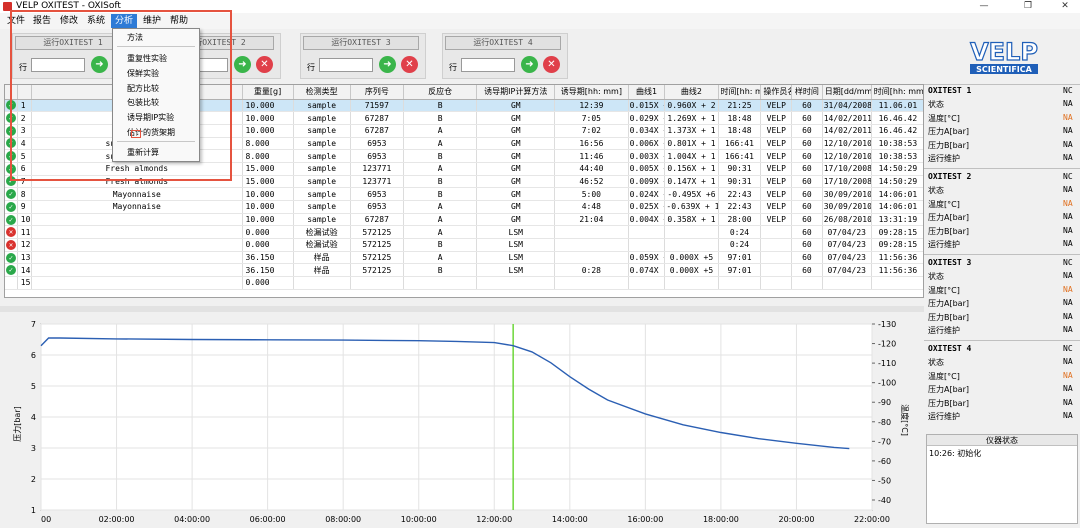  I want to click on cell-c1: 0.005X + 0, so click(647, 169).